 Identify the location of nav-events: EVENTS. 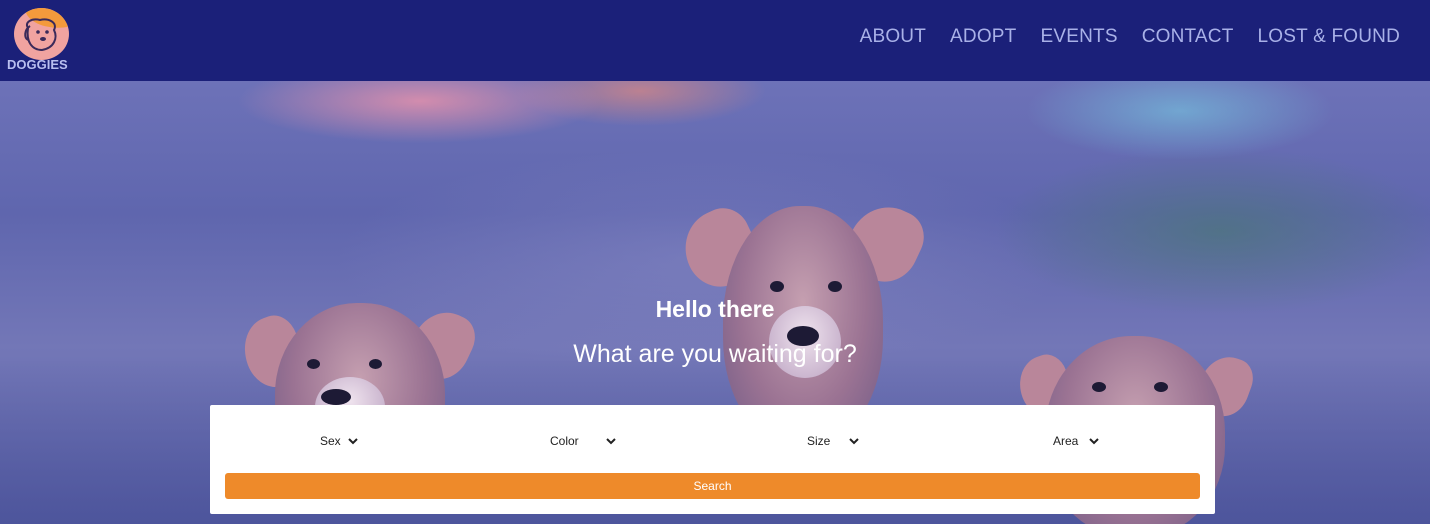
(1078, 37).